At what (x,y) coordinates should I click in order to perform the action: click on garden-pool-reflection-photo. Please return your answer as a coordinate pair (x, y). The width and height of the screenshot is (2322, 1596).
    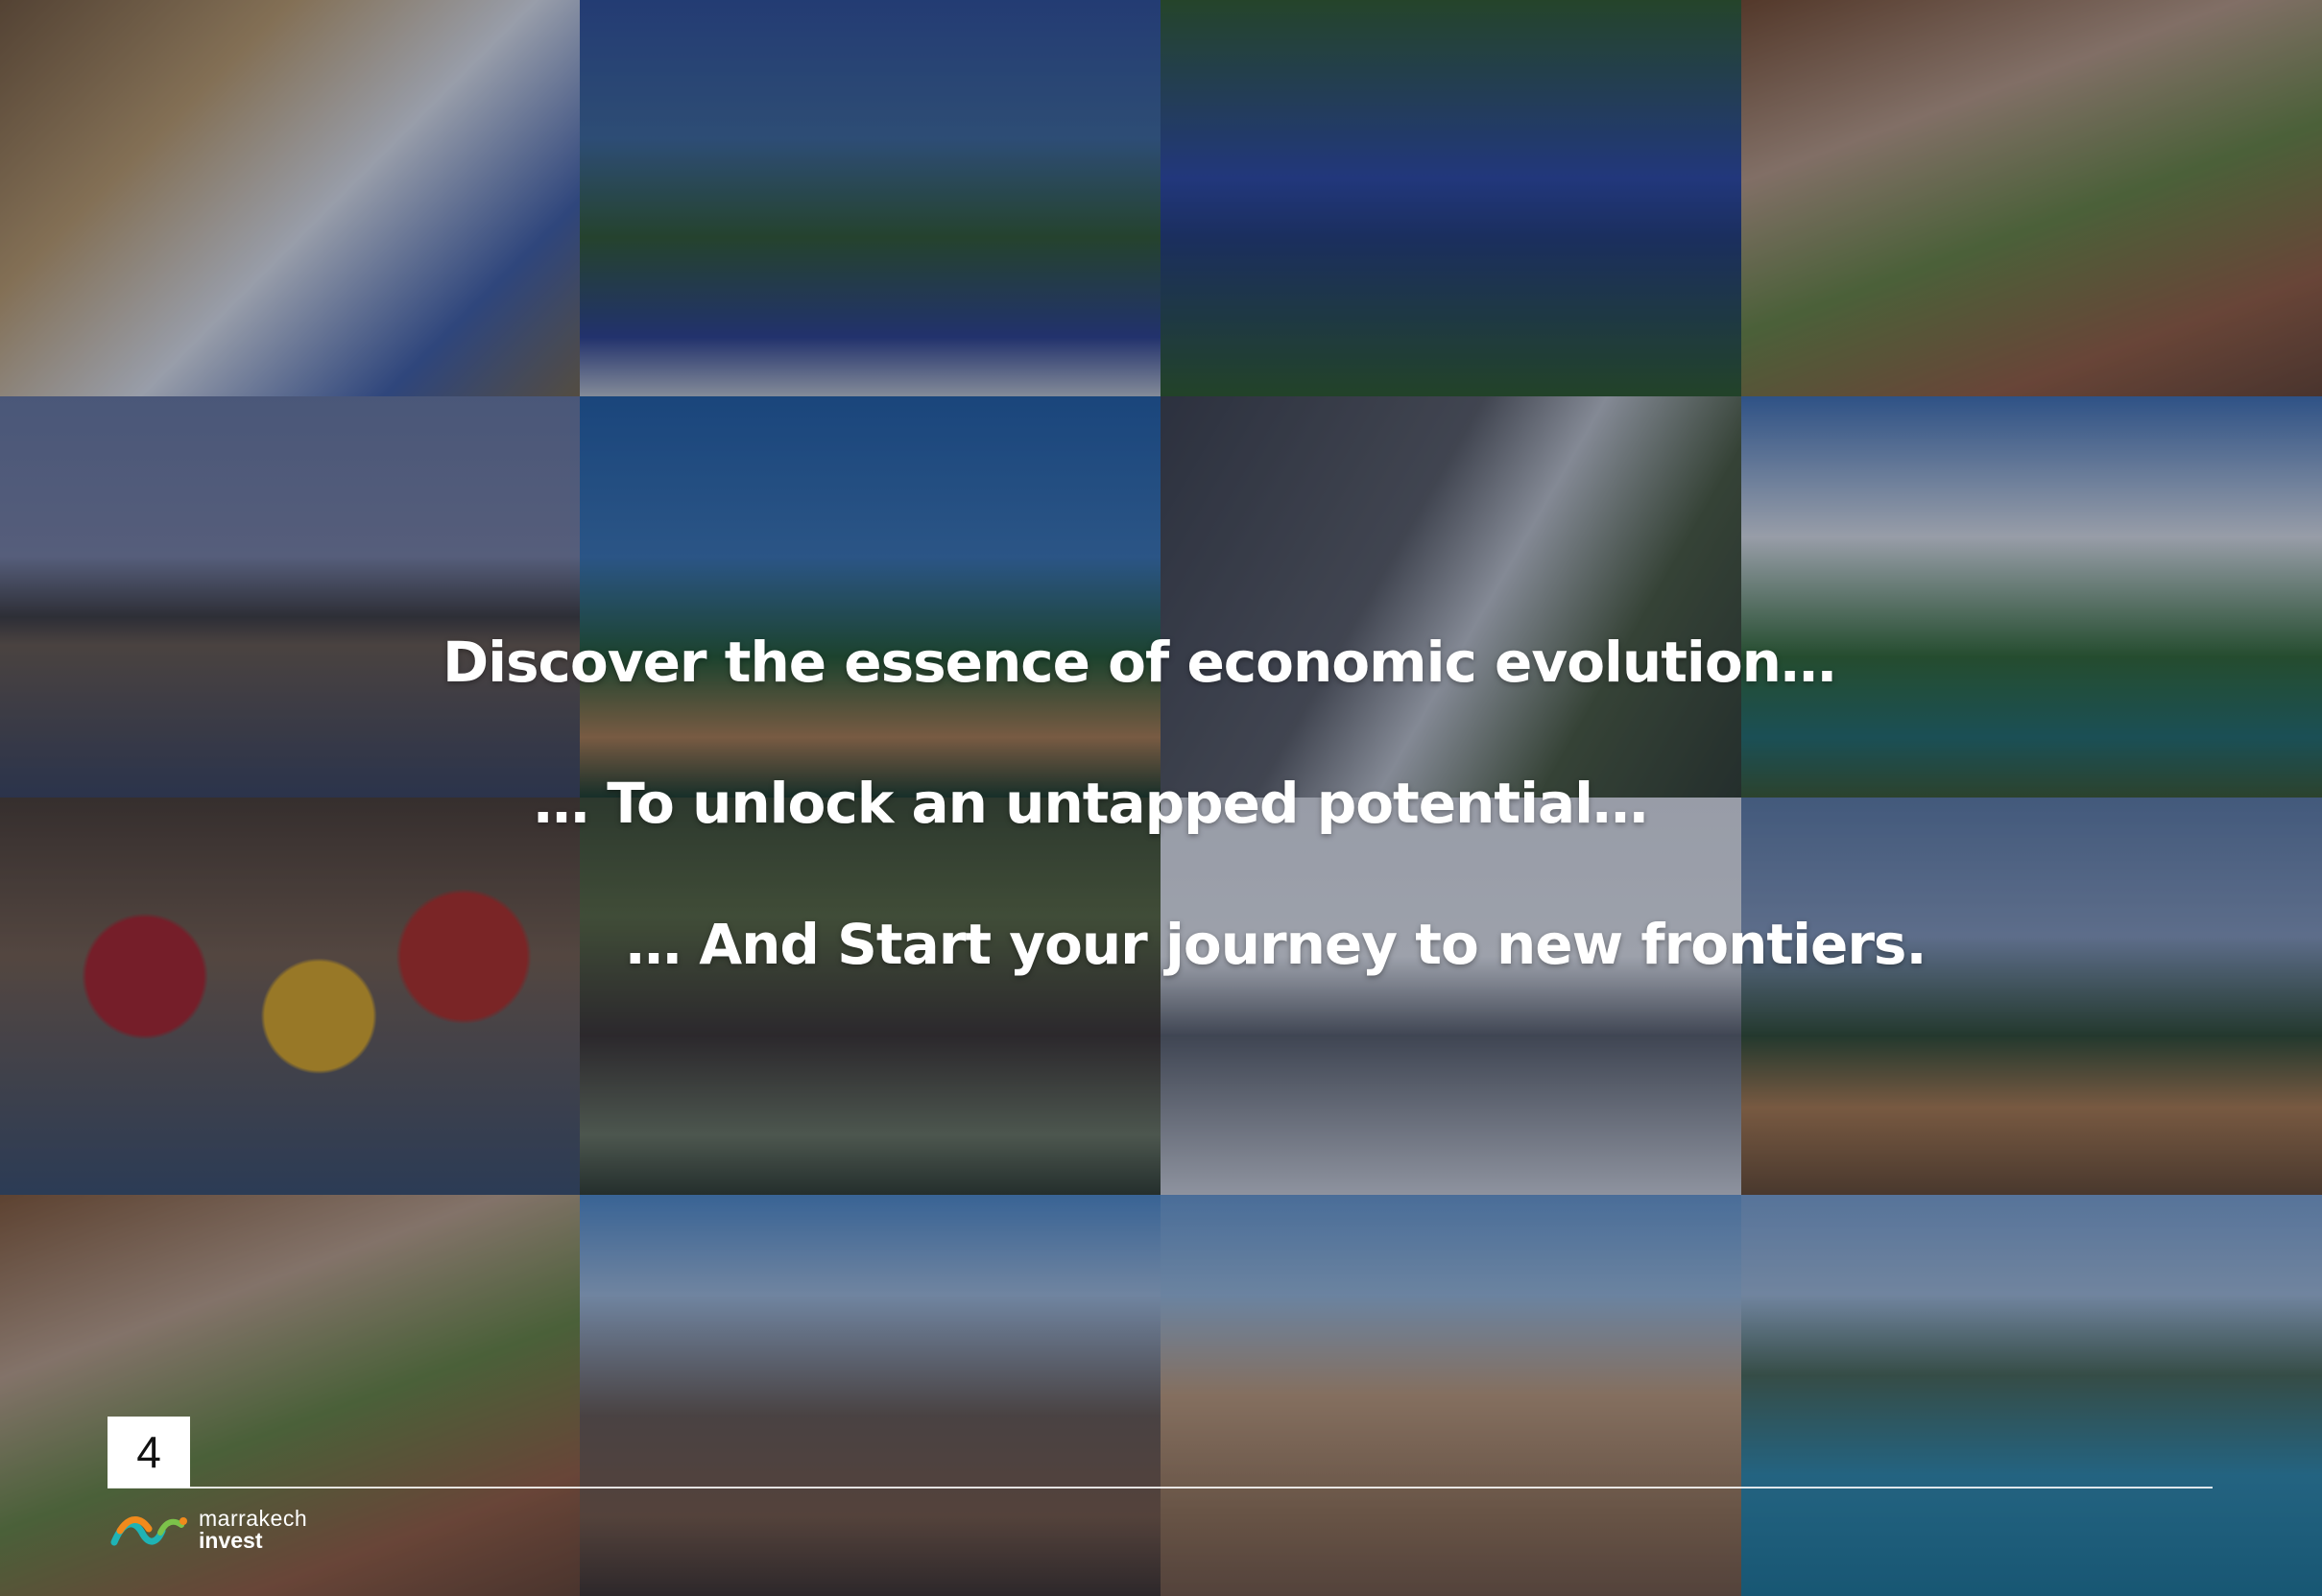
    Looking at the image, I should click on (1451, 198).